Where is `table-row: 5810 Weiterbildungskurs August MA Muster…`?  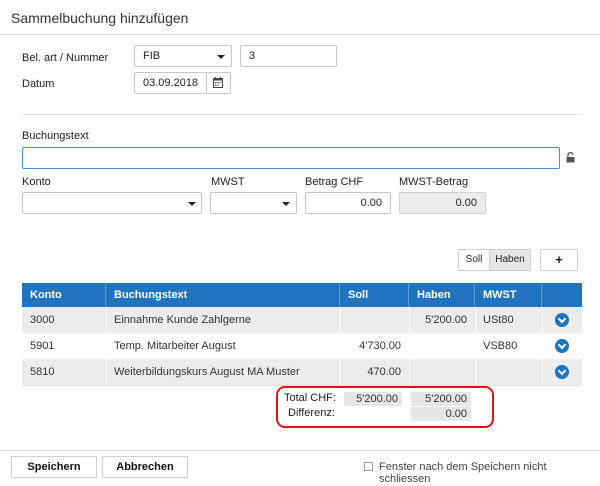 table-row: 5810 Weiterbildungskurs August MA Muster… is located at coordinates (302, 372).